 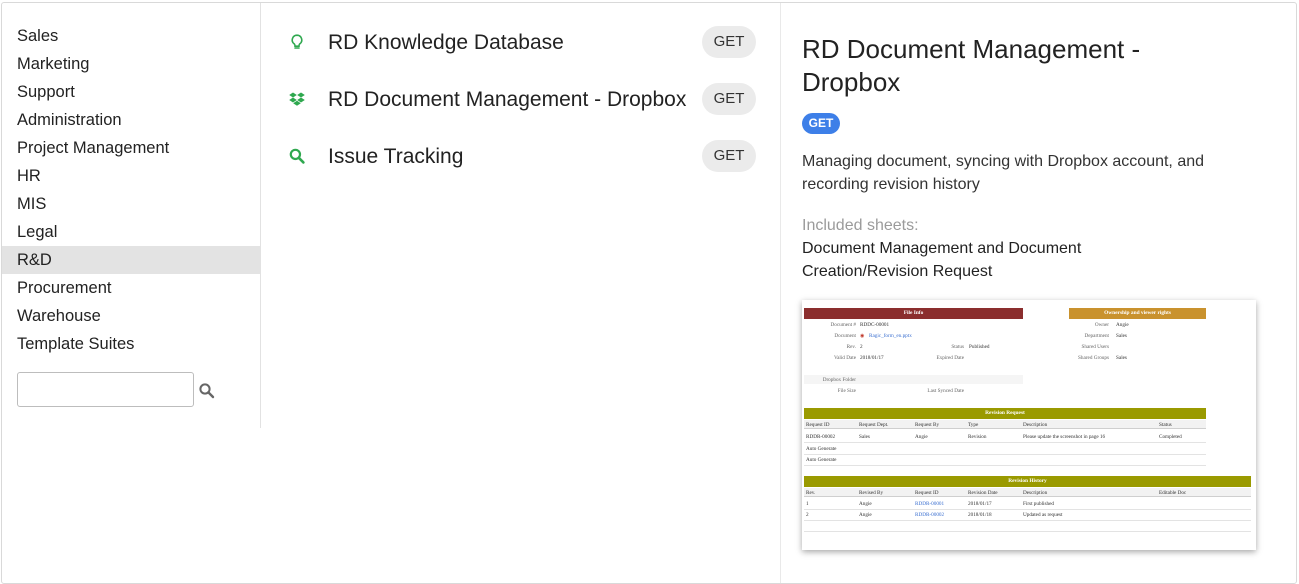 What do you see at coordinates (1101, 325) in the screenshot?
I see `field-label: Owner` at bounding box center [1101, 325].